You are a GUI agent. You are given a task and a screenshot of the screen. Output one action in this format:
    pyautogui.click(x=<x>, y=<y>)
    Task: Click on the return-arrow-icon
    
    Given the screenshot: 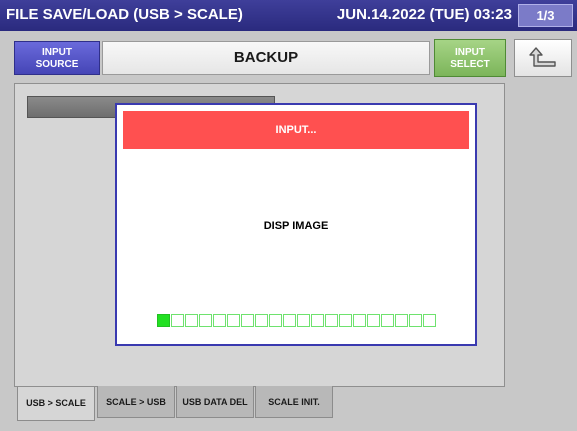 What is the action you would take?
    pyautogui.click(x=542, y=57)
    